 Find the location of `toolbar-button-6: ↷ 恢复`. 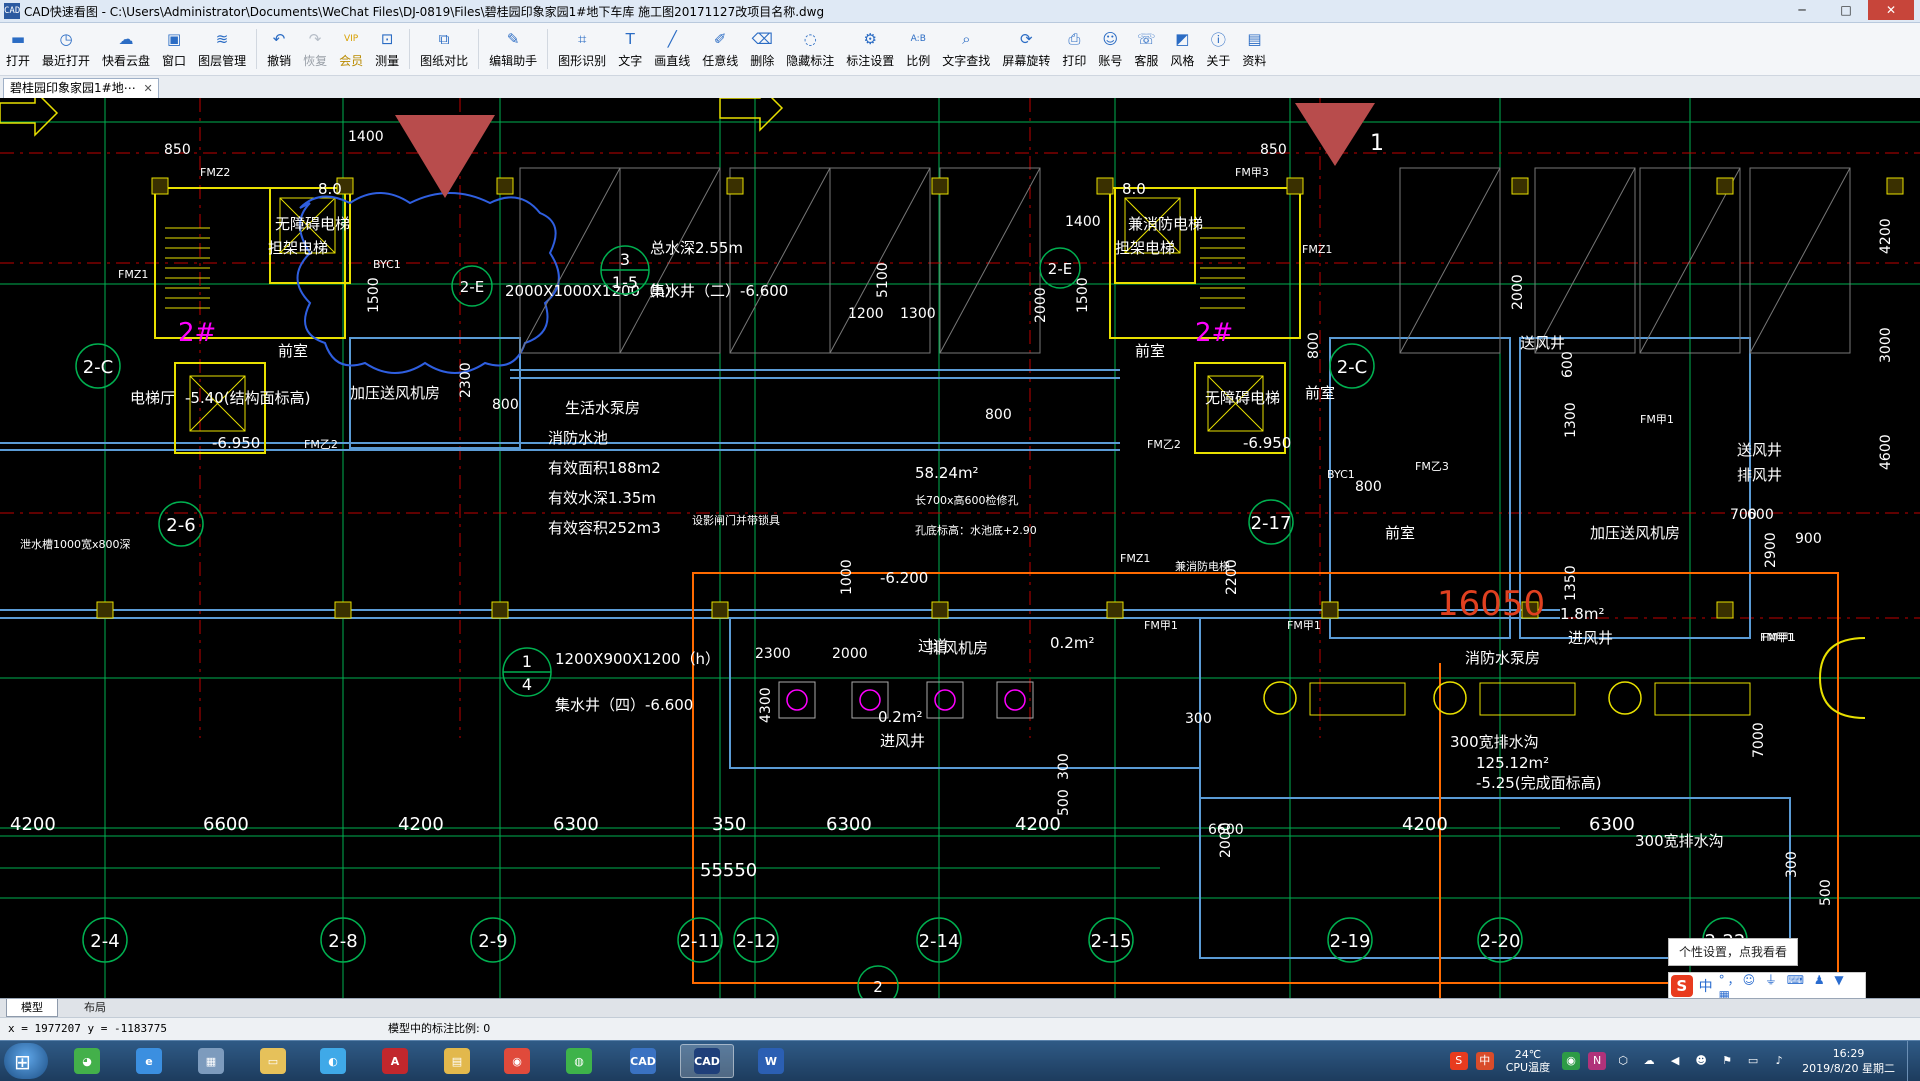

toolbar-button-6: ↷ 恢复 is located at coordinates (315, 49).